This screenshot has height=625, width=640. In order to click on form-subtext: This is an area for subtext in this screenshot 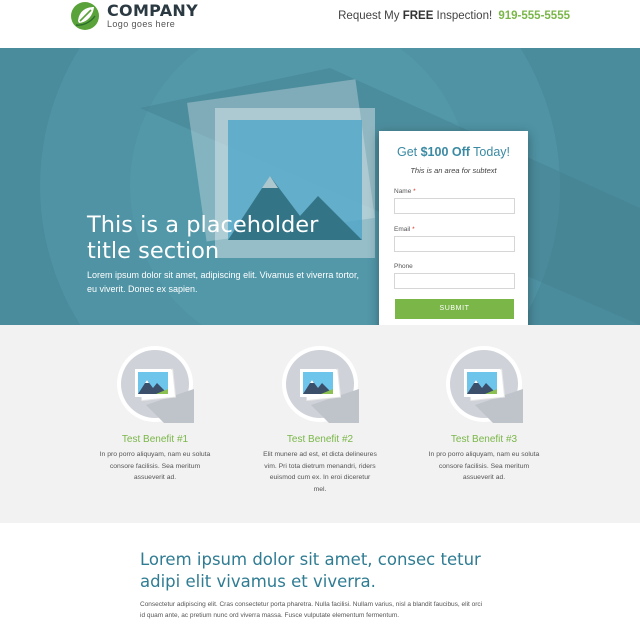, I will do `click(453, 170)`.